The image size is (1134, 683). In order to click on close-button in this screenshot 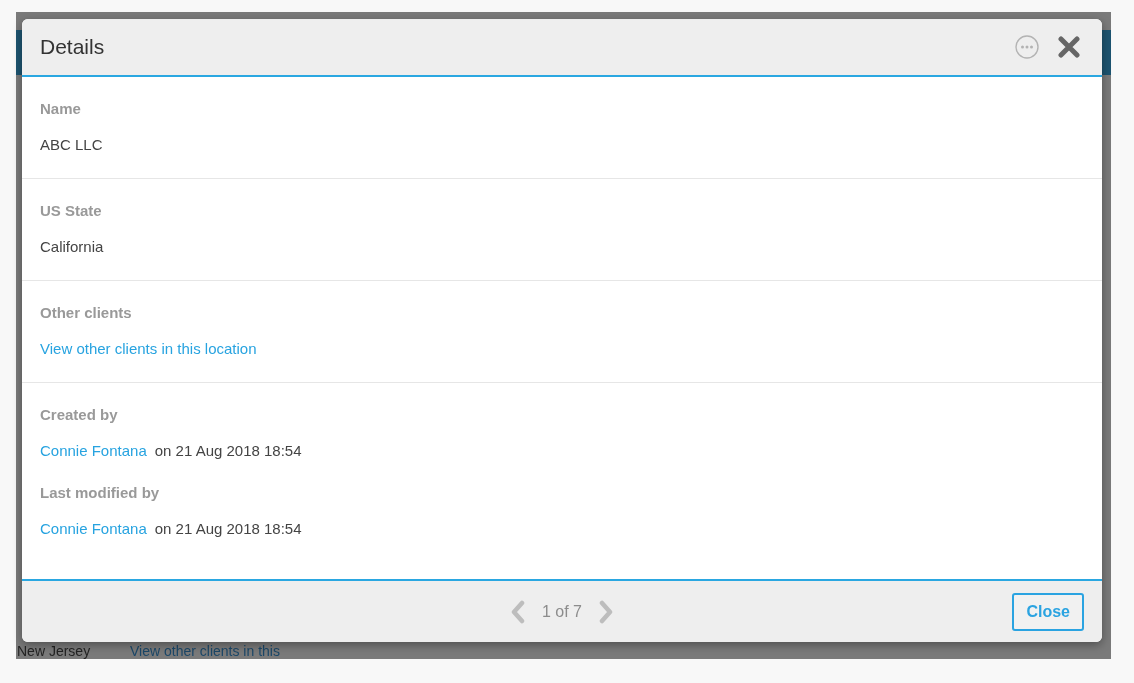, I will do `click(1069, 47)`.